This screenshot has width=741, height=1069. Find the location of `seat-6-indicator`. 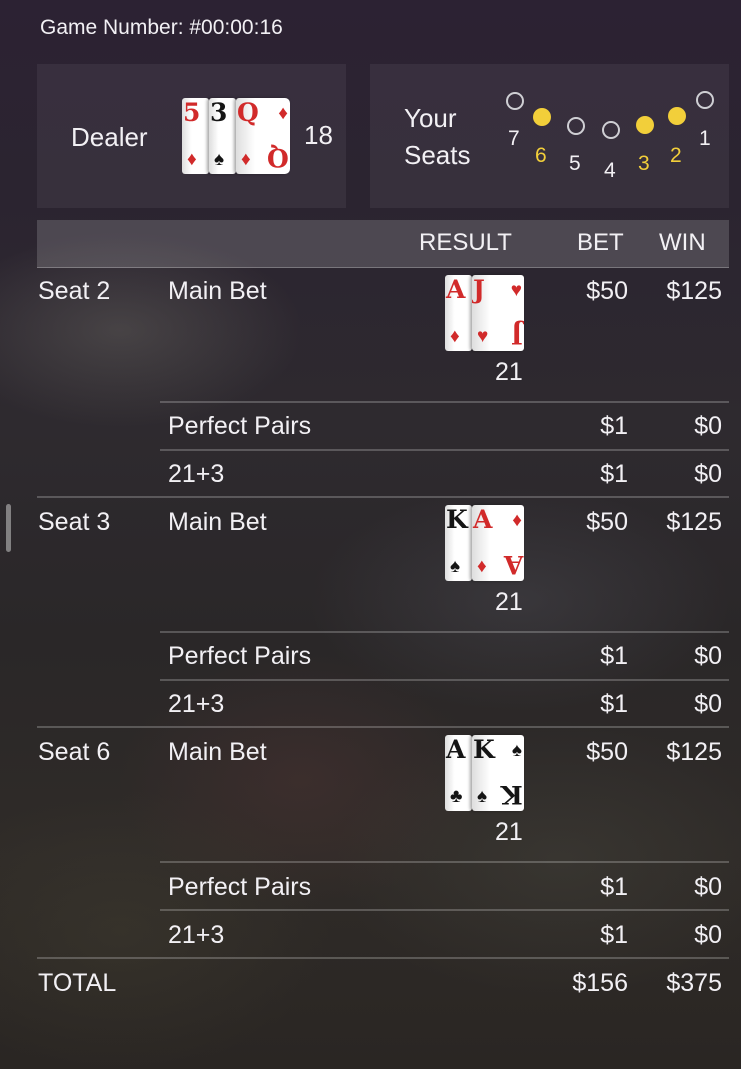

seat-6-indicator is located at coordinates (542, 117).